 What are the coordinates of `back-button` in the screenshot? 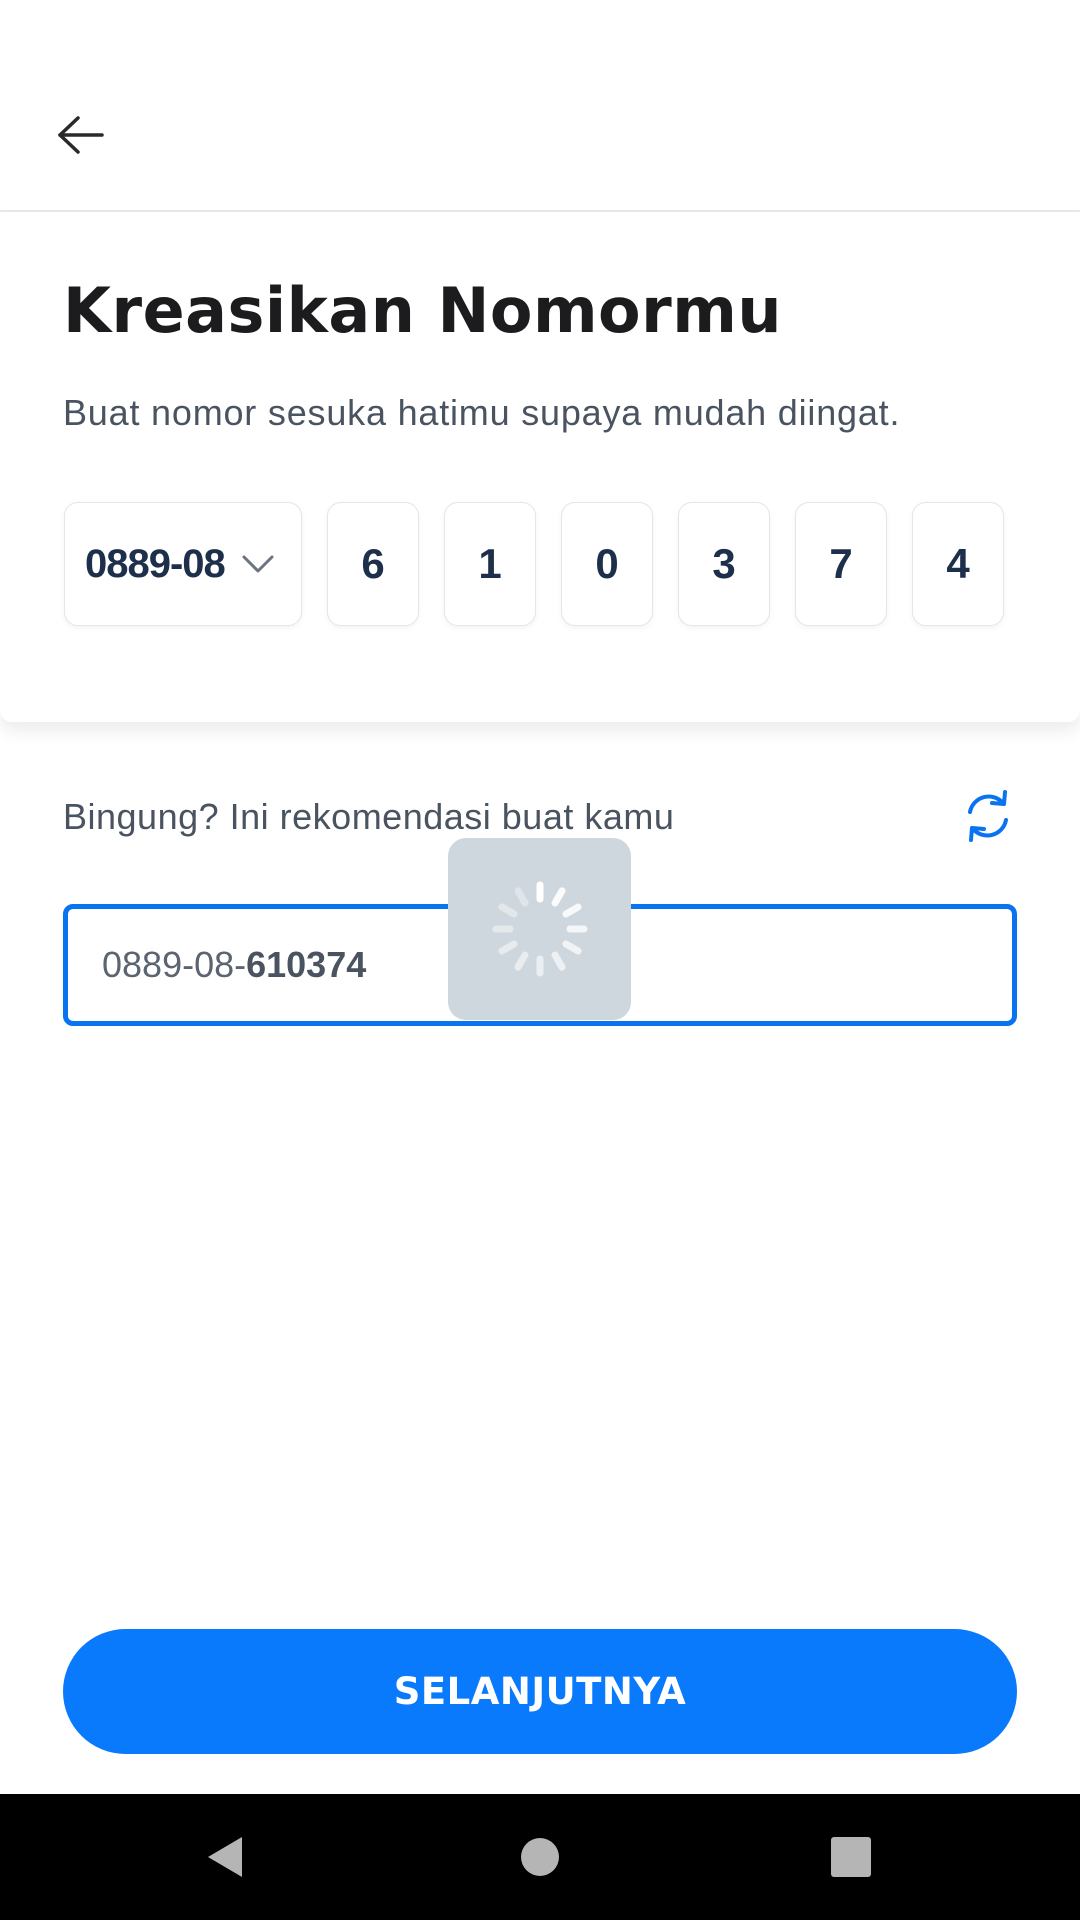 It's located at (96, 135).